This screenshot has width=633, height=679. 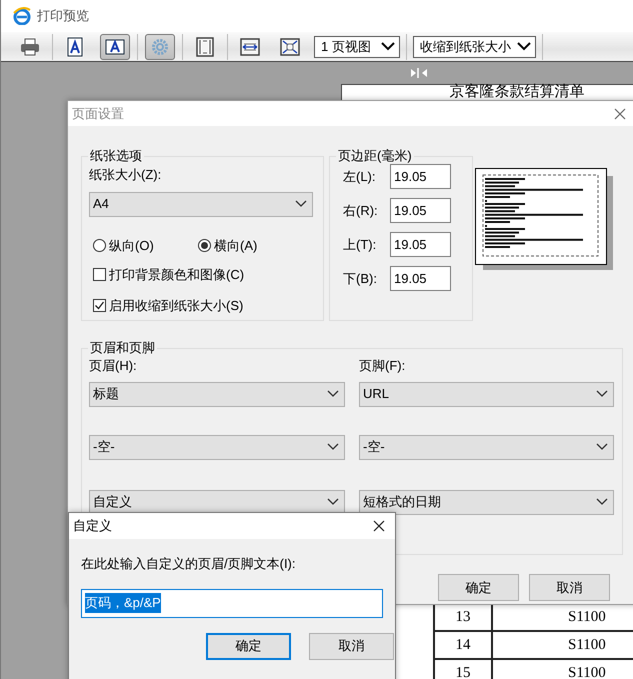 I want to click on printer-icon, so click(x=30, y=46).